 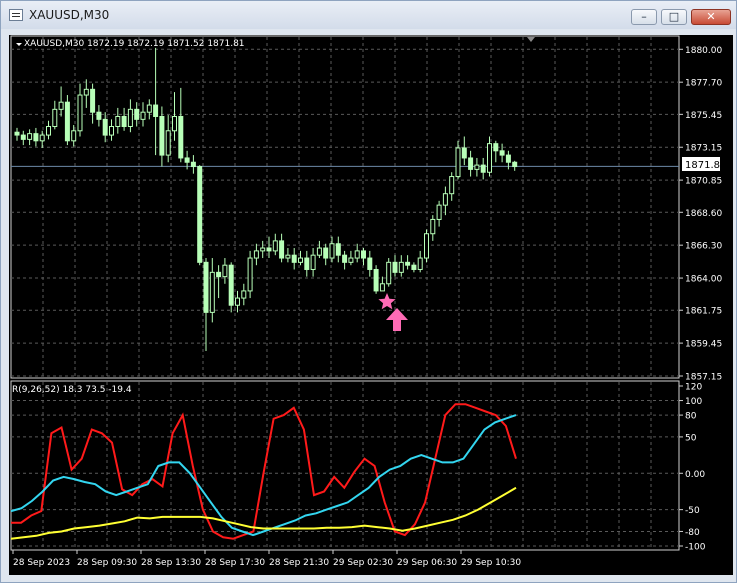 What do you see at coordinates (19, 44) in the screenshot?
I see `chart-menu-triangle-icon` at bounding box center [19, 44].